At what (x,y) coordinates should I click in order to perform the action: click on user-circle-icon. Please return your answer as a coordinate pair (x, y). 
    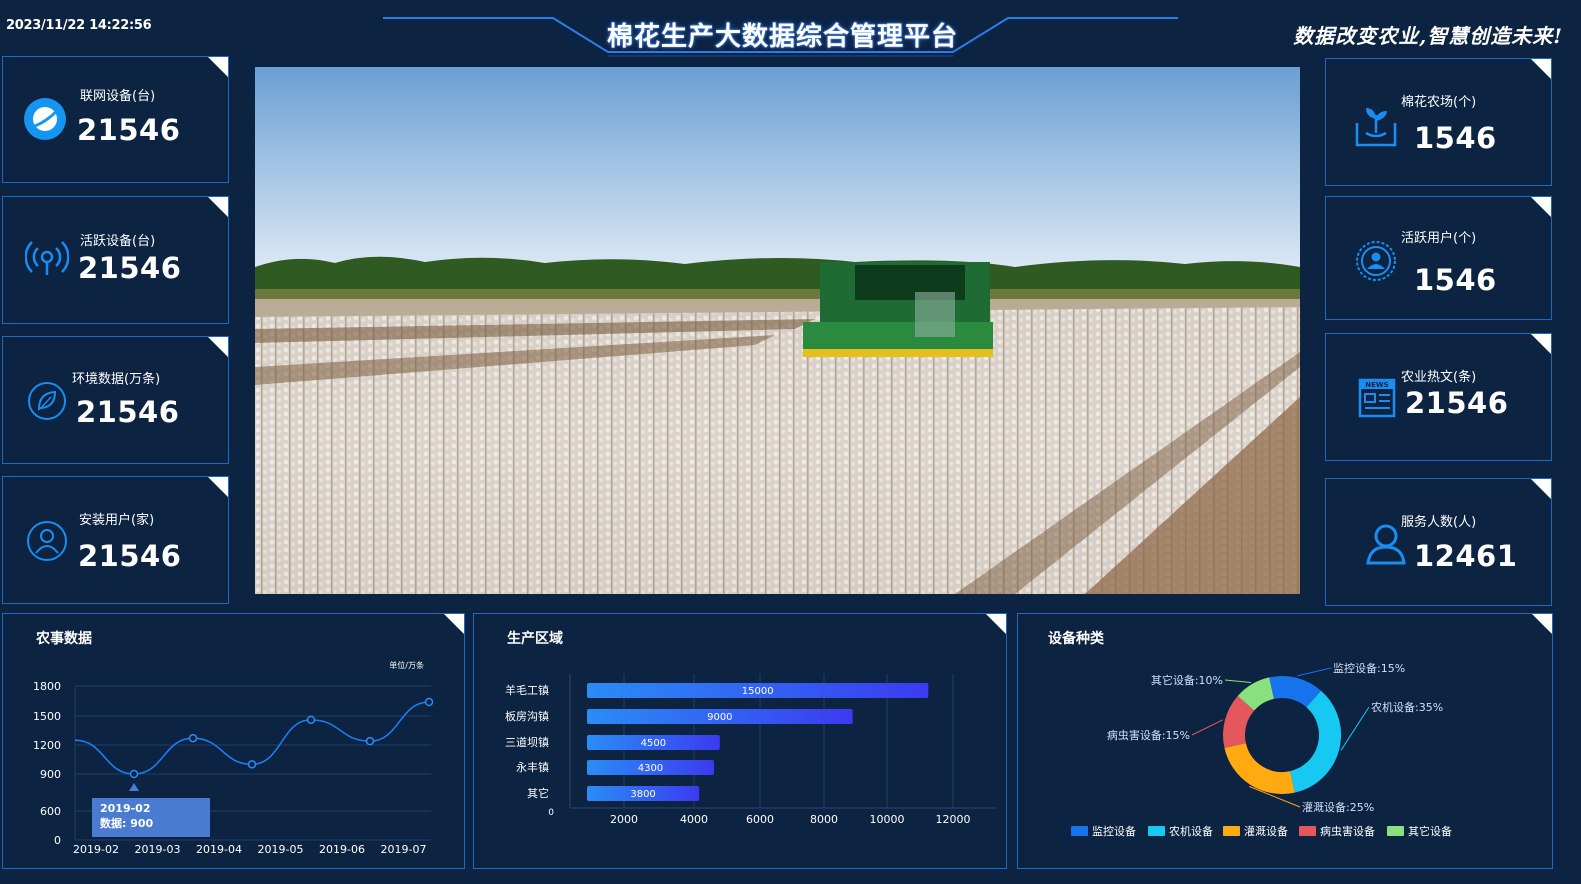
    Looking at the image, I should click on (1376, 261).